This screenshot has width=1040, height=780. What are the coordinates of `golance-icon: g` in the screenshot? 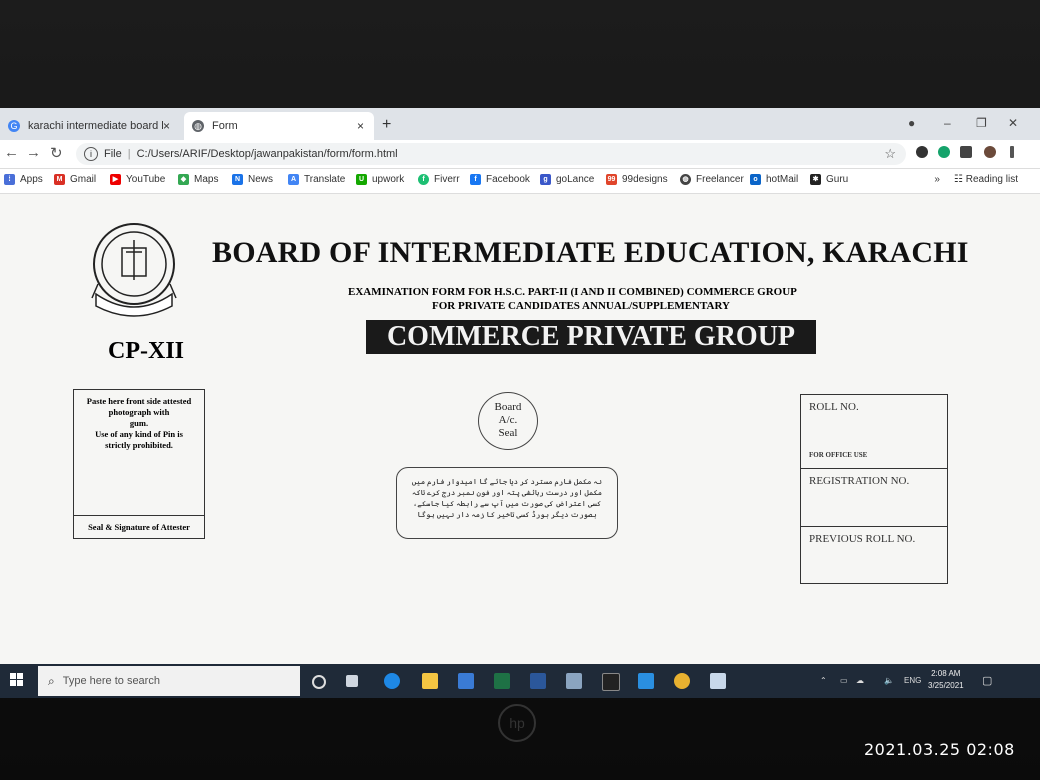 It's located at (545, 179).